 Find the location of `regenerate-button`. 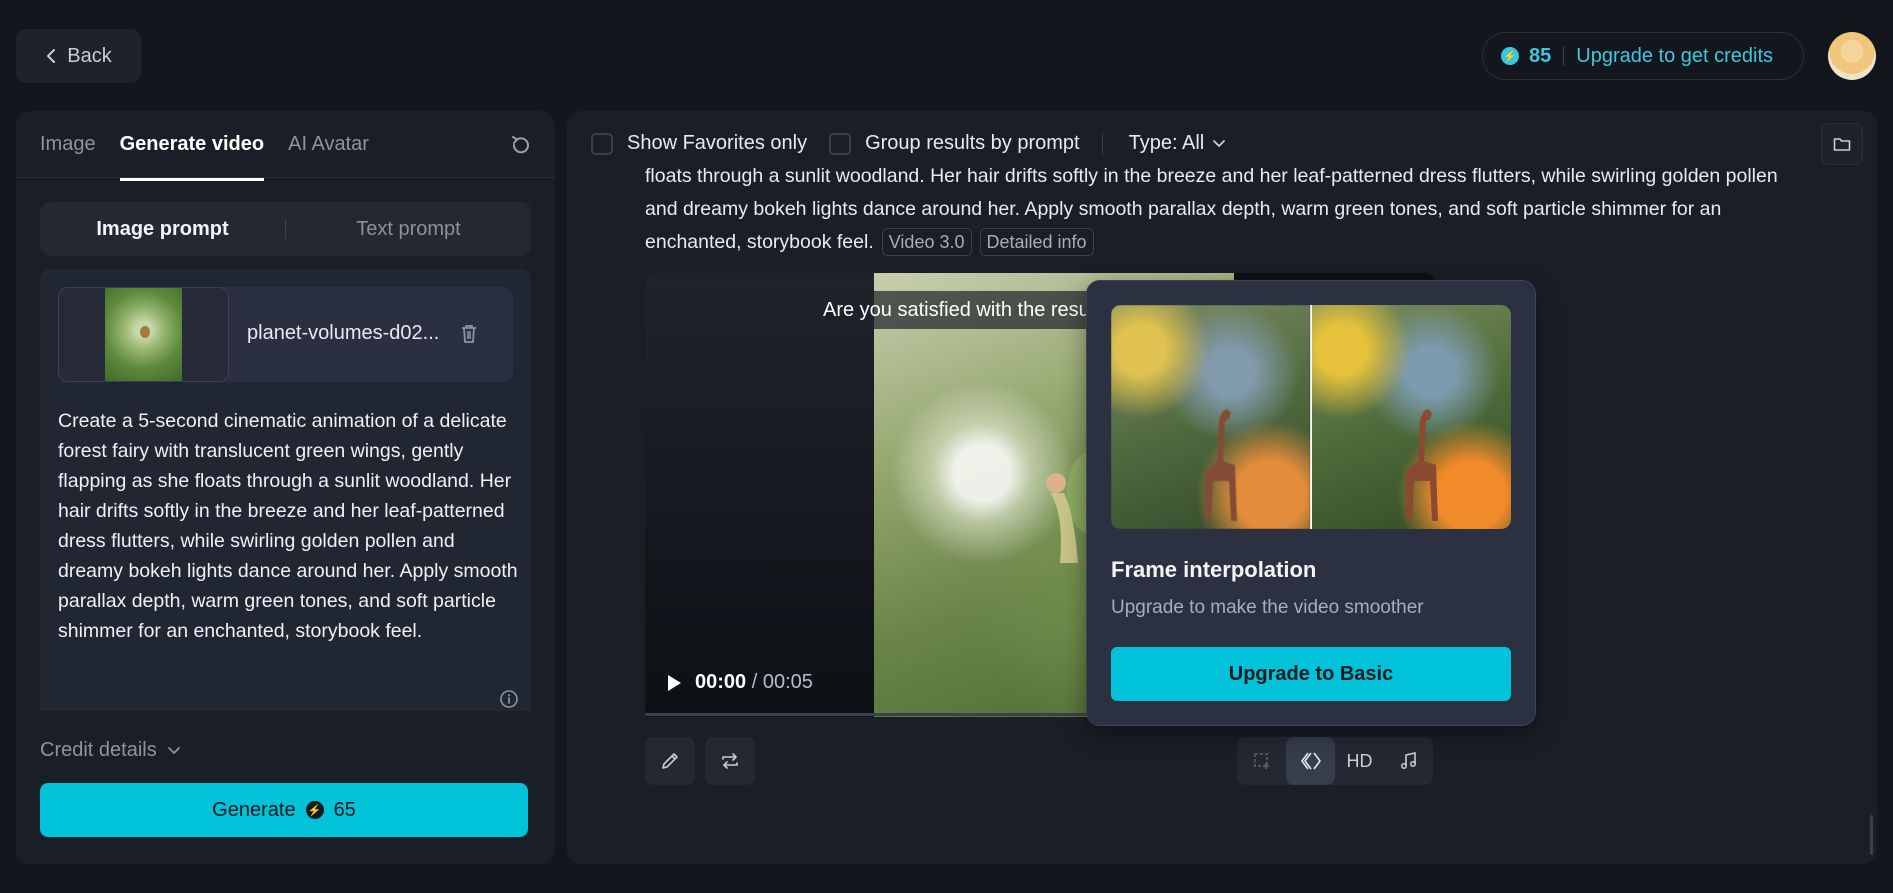

regenerate-button is located at coordinates (730, 761).